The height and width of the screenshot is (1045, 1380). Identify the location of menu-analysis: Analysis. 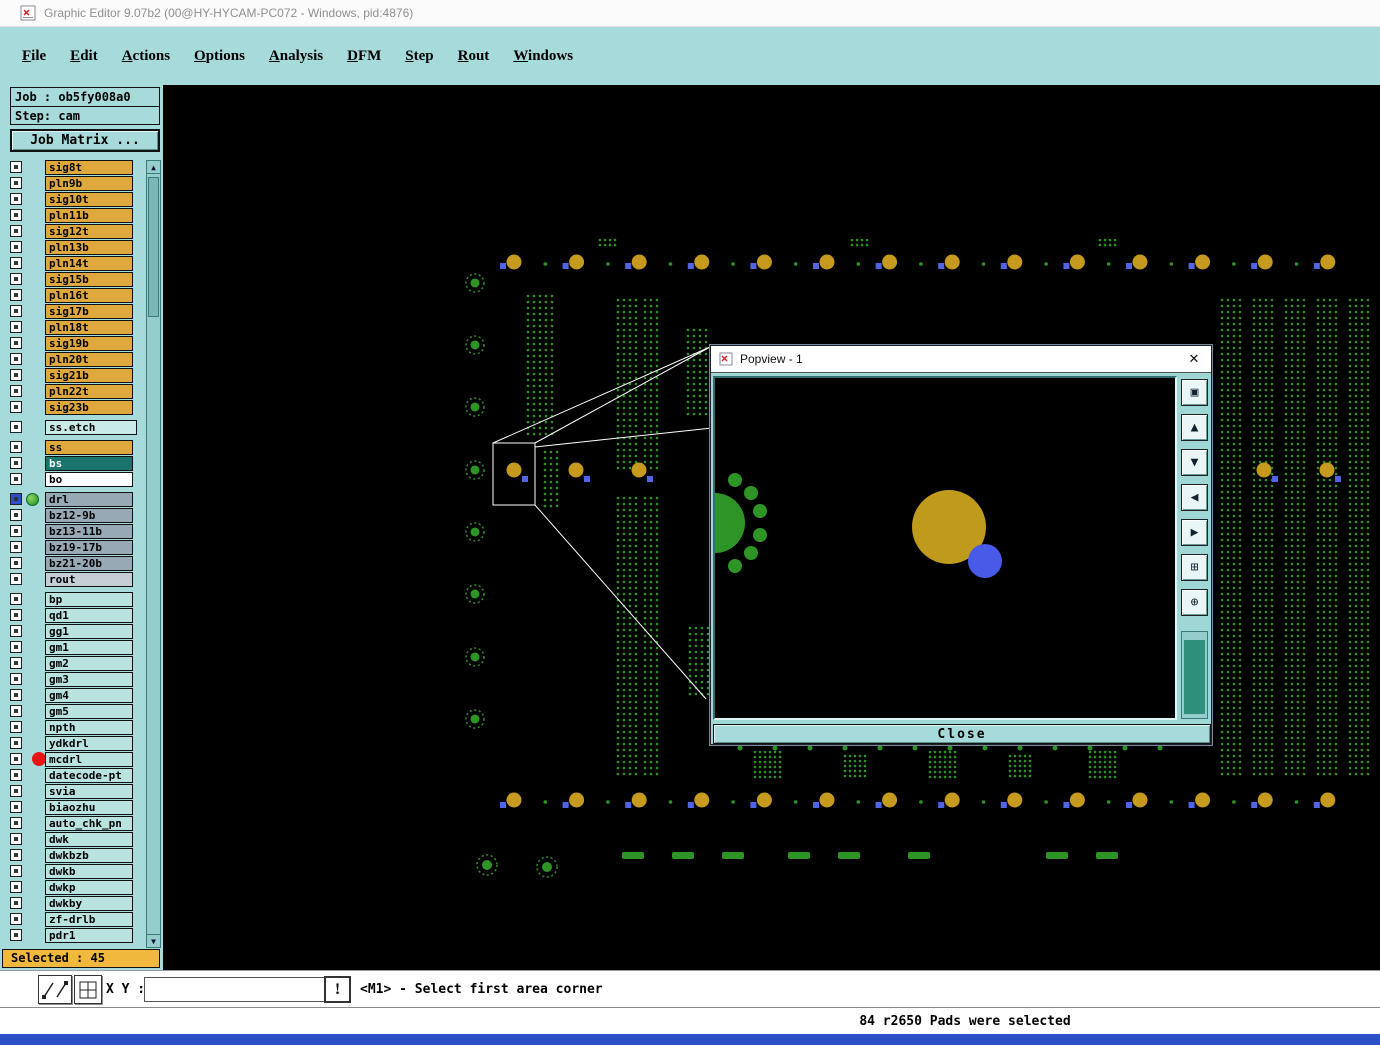
(296, 56).